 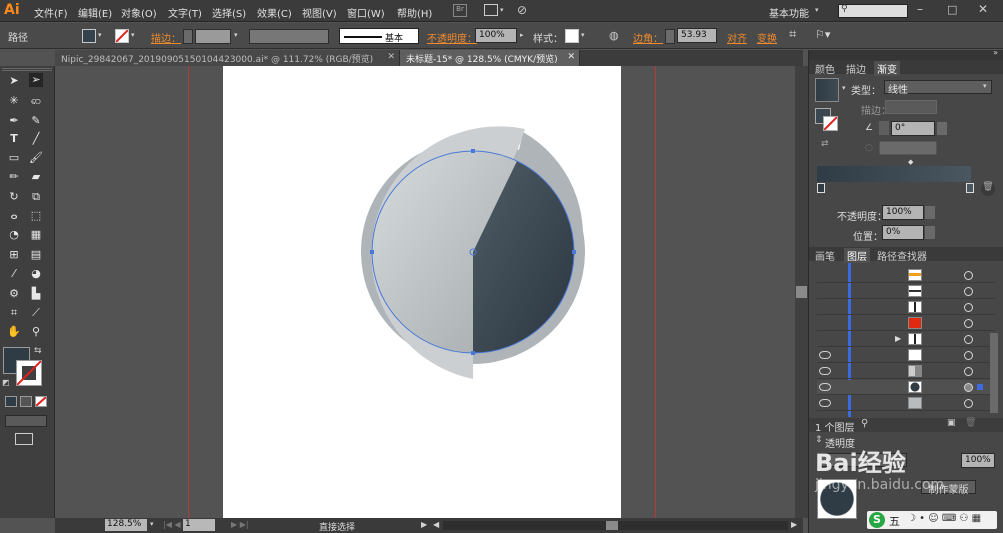 What do you see at coordinates (36, 255) in the screenshot?
I see `gradient-tool-icon: ▤` at bounding box center [36, 255].